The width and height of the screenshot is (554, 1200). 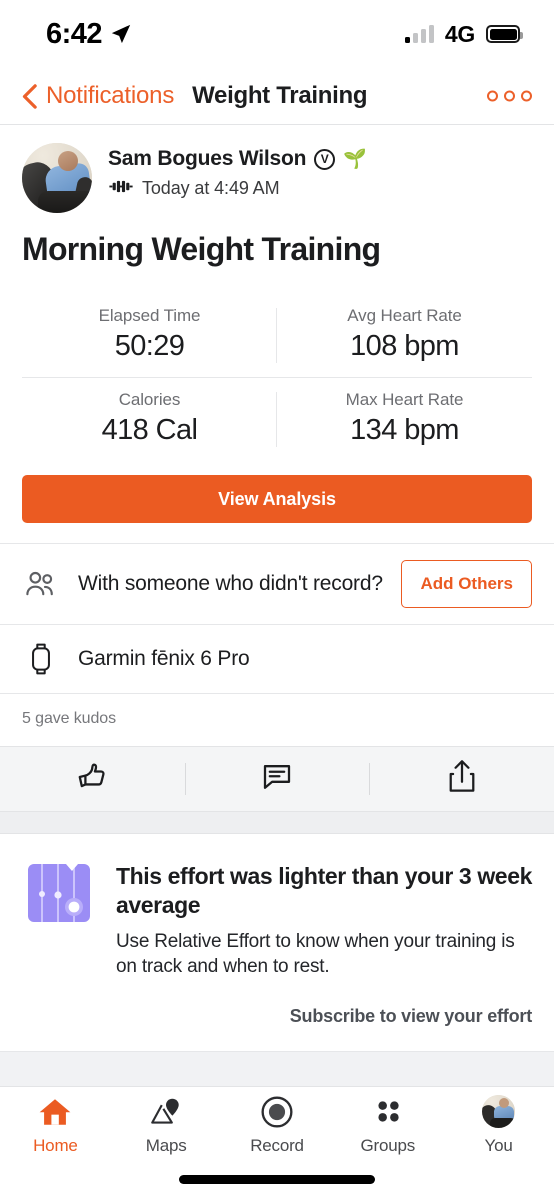 I want to click on add-others-button: Add Others, so click(x=466, y=584).